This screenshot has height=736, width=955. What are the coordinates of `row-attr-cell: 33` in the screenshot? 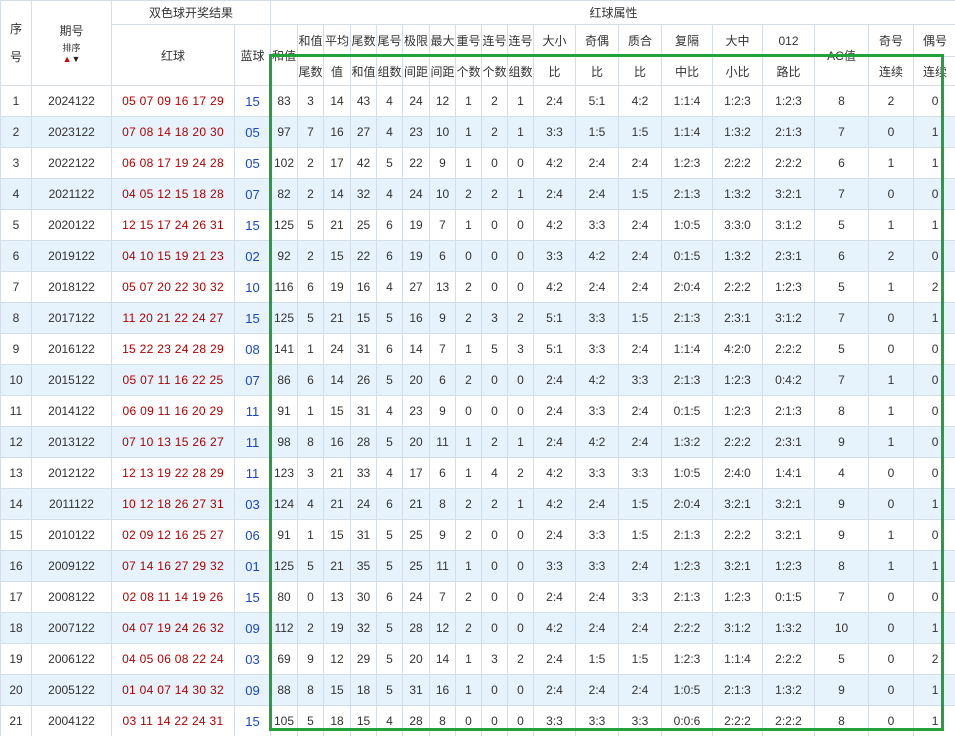 It's located at (364, 473).